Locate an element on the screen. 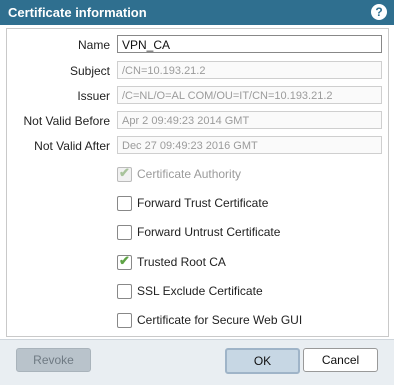 This screenshot has height=385, width=394. issuer-label: Issuer is located at coordinates (93, 96).